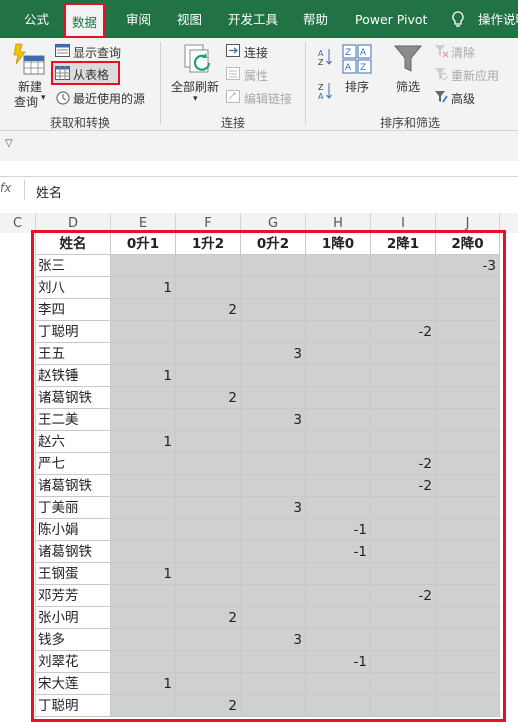  I want to click on sort-ascending-icon: AZ, so click(325, 58).